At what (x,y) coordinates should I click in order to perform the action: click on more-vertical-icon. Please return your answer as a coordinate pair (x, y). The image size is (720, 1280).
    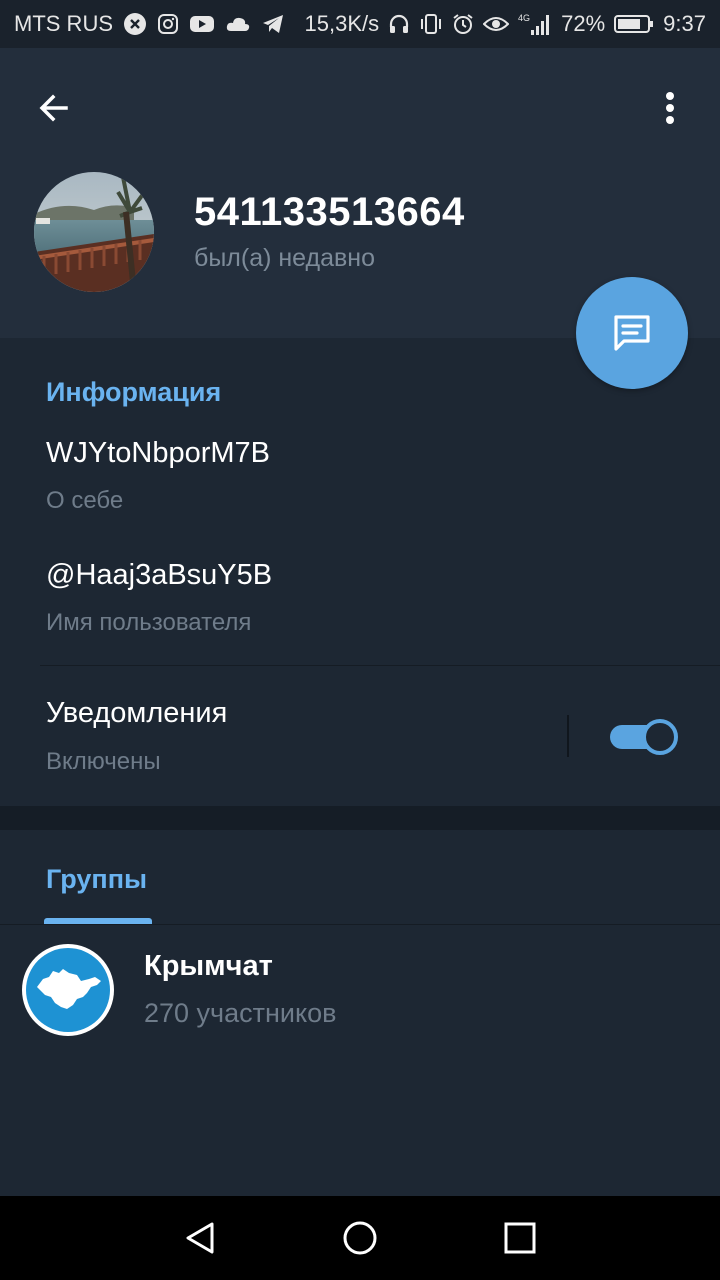
    Looking at the image, I should click on (670, 108).